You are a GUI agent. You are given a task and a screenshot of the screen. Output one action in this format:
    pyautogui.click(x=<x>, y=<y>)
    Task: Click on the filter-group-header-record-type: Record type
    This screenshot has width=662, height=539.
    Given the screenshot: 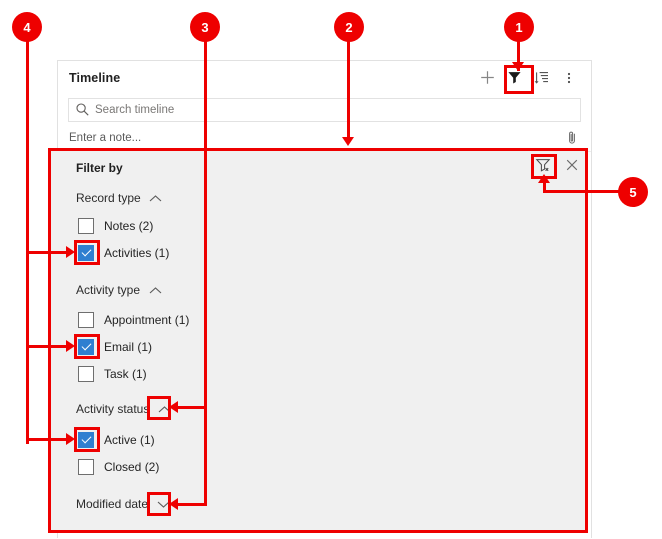 What is the action you would take?
    pyautogui.click(x=120, y=198)
    